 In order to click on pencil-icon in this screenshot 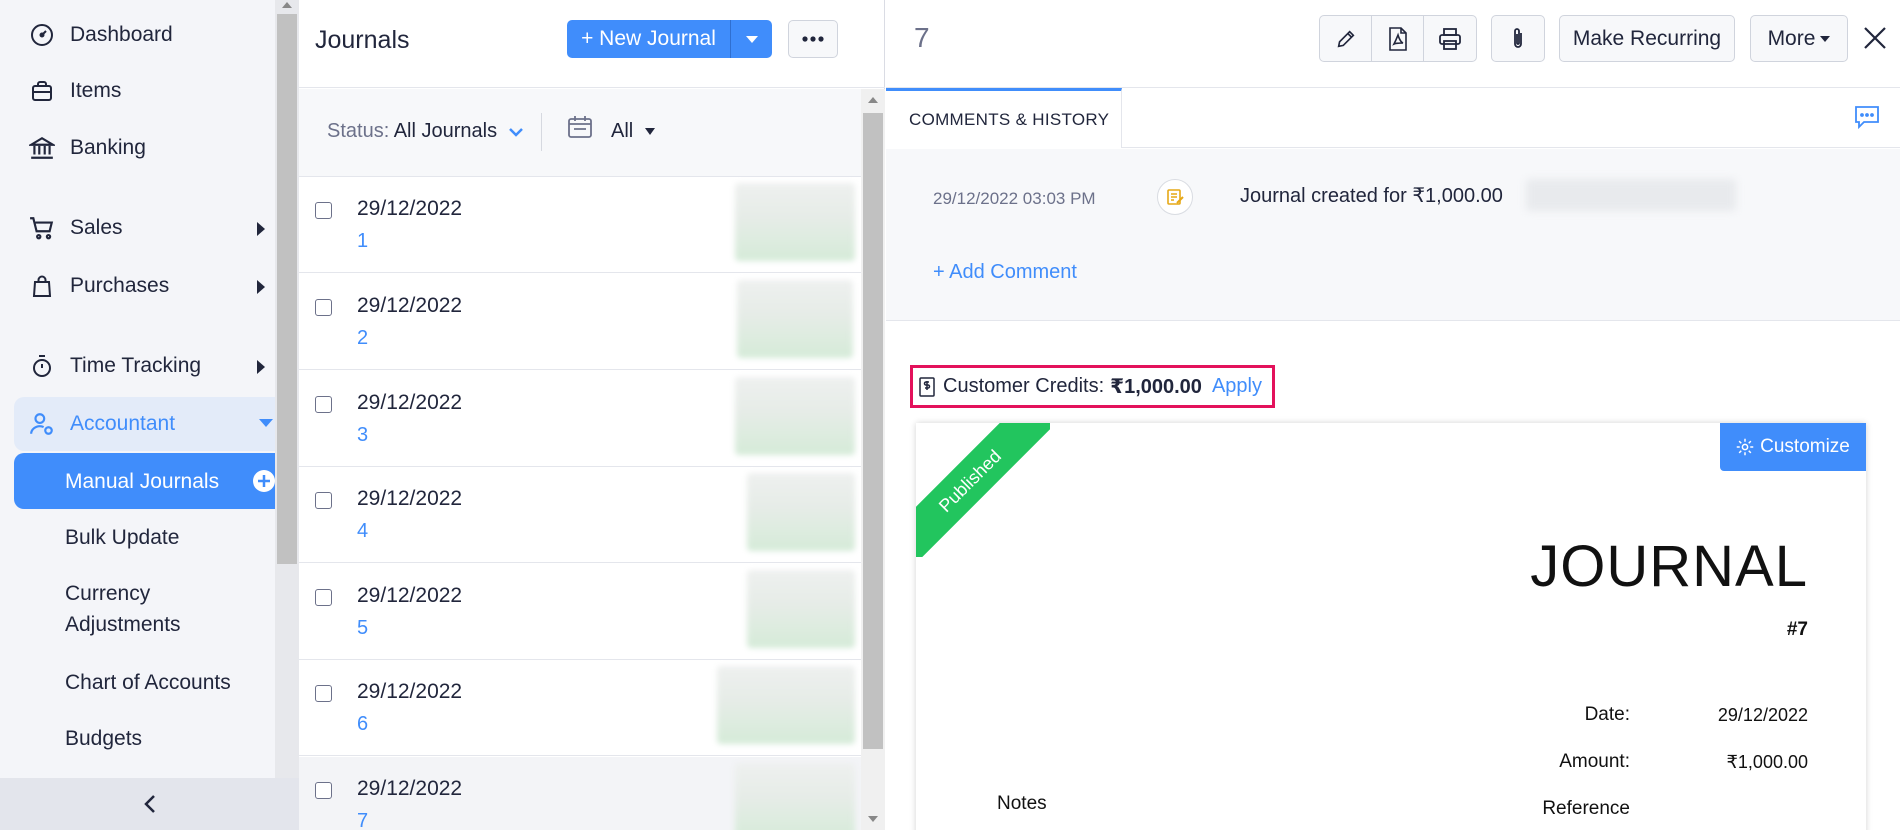, I will do `click(1346, 38)`.